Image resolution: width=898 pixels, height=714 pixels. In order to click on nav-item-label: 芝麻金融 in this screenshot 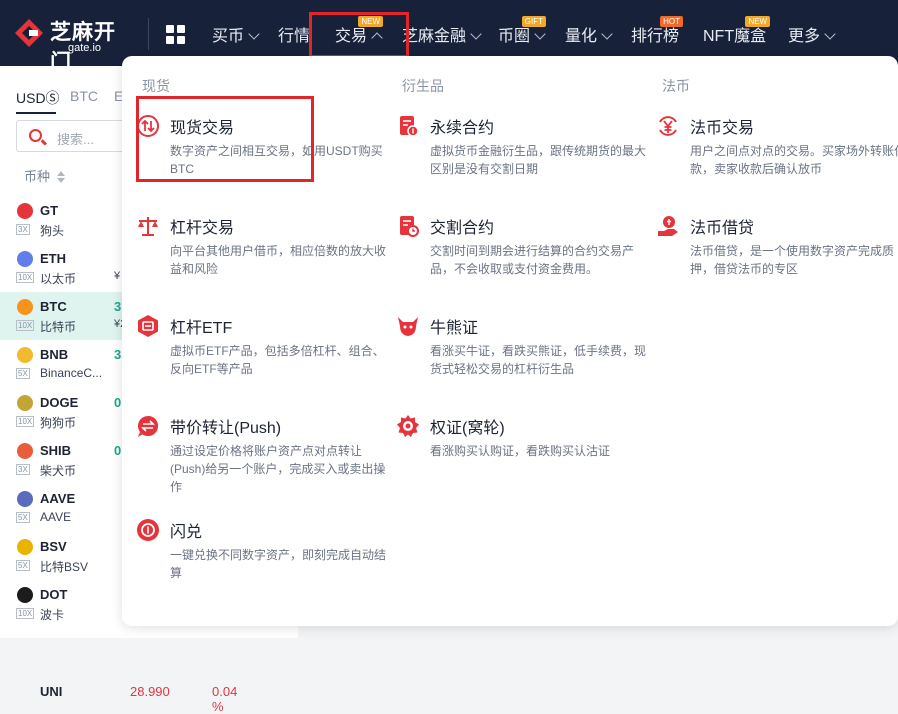, I will do `click(434, 36)`.